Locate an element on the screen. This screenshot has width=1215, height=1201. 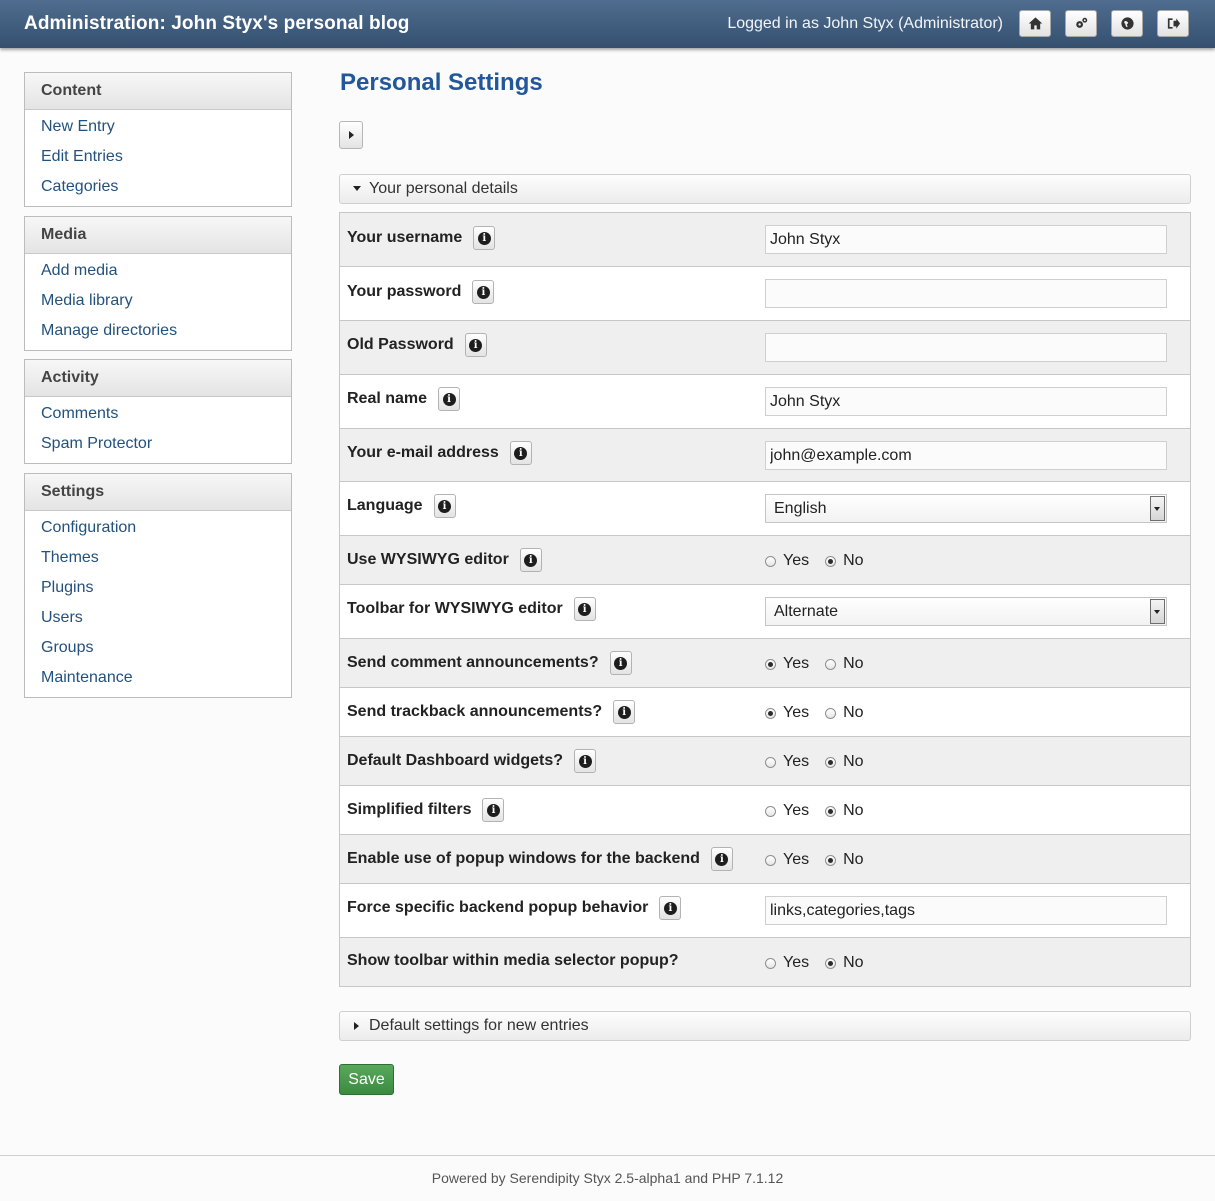
real-name-info-button: i is located at coordinates (449, 399).